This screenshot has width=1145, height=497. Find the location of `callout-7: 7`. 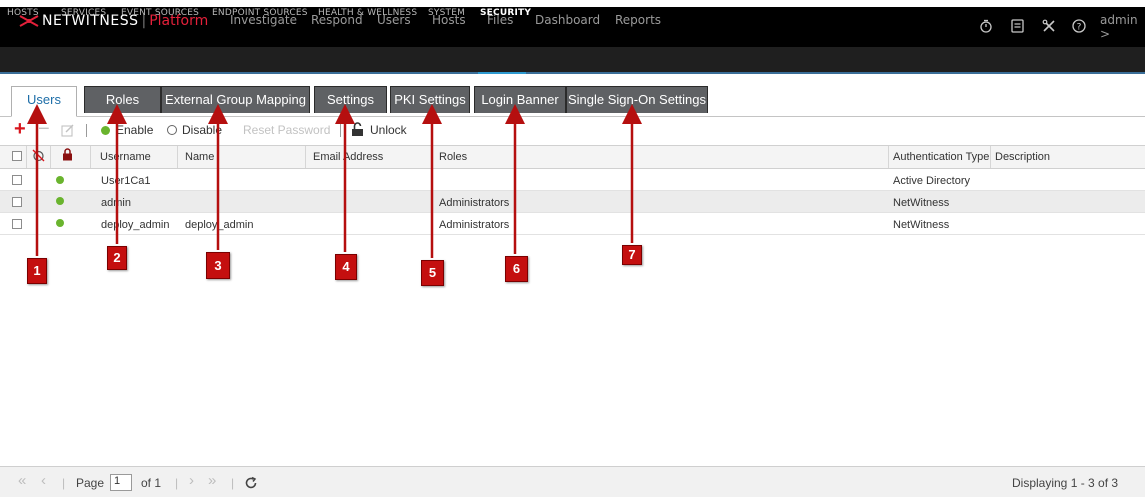

callout-7: 7 is located at coordinates (632, 255).